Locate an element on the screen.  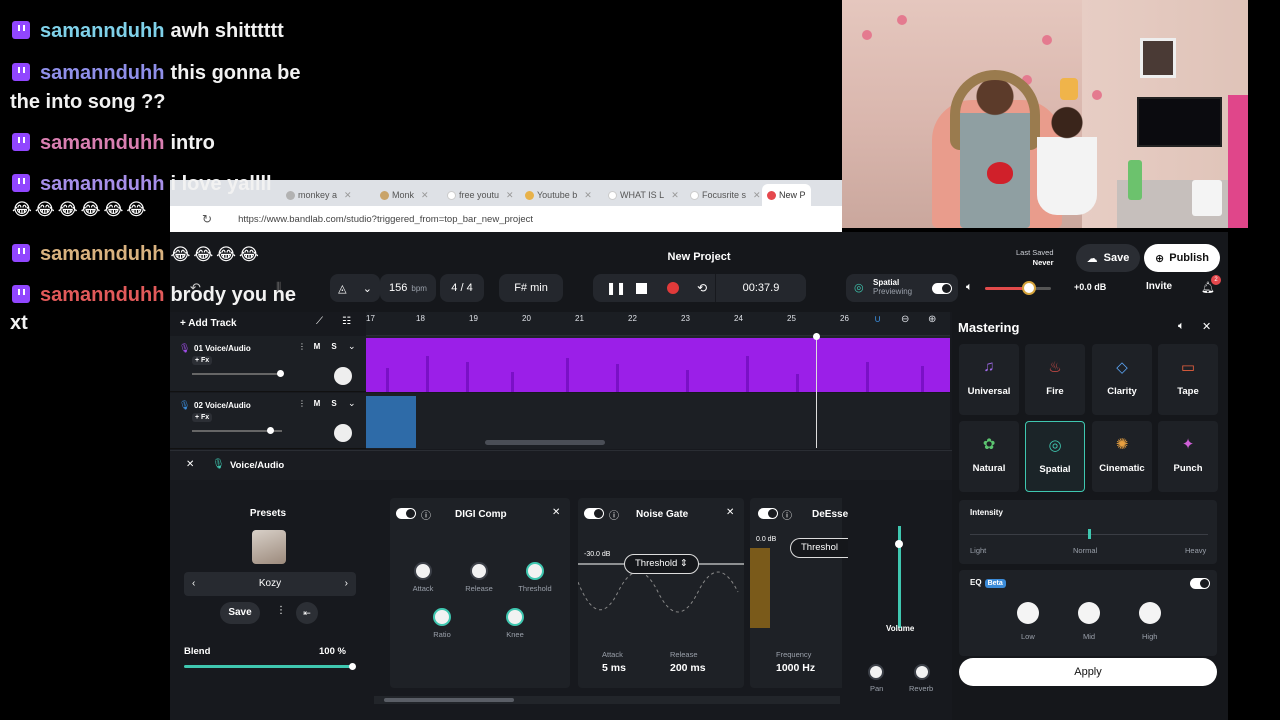
master-preset-fire: ♨ Fire is located at coordinates (1055, 379).